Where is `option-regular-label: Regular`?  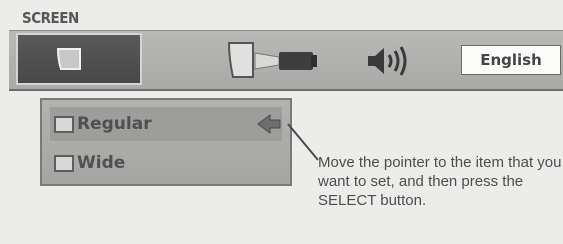
option-regular-label: Regular is located at coordinates (114, 124).